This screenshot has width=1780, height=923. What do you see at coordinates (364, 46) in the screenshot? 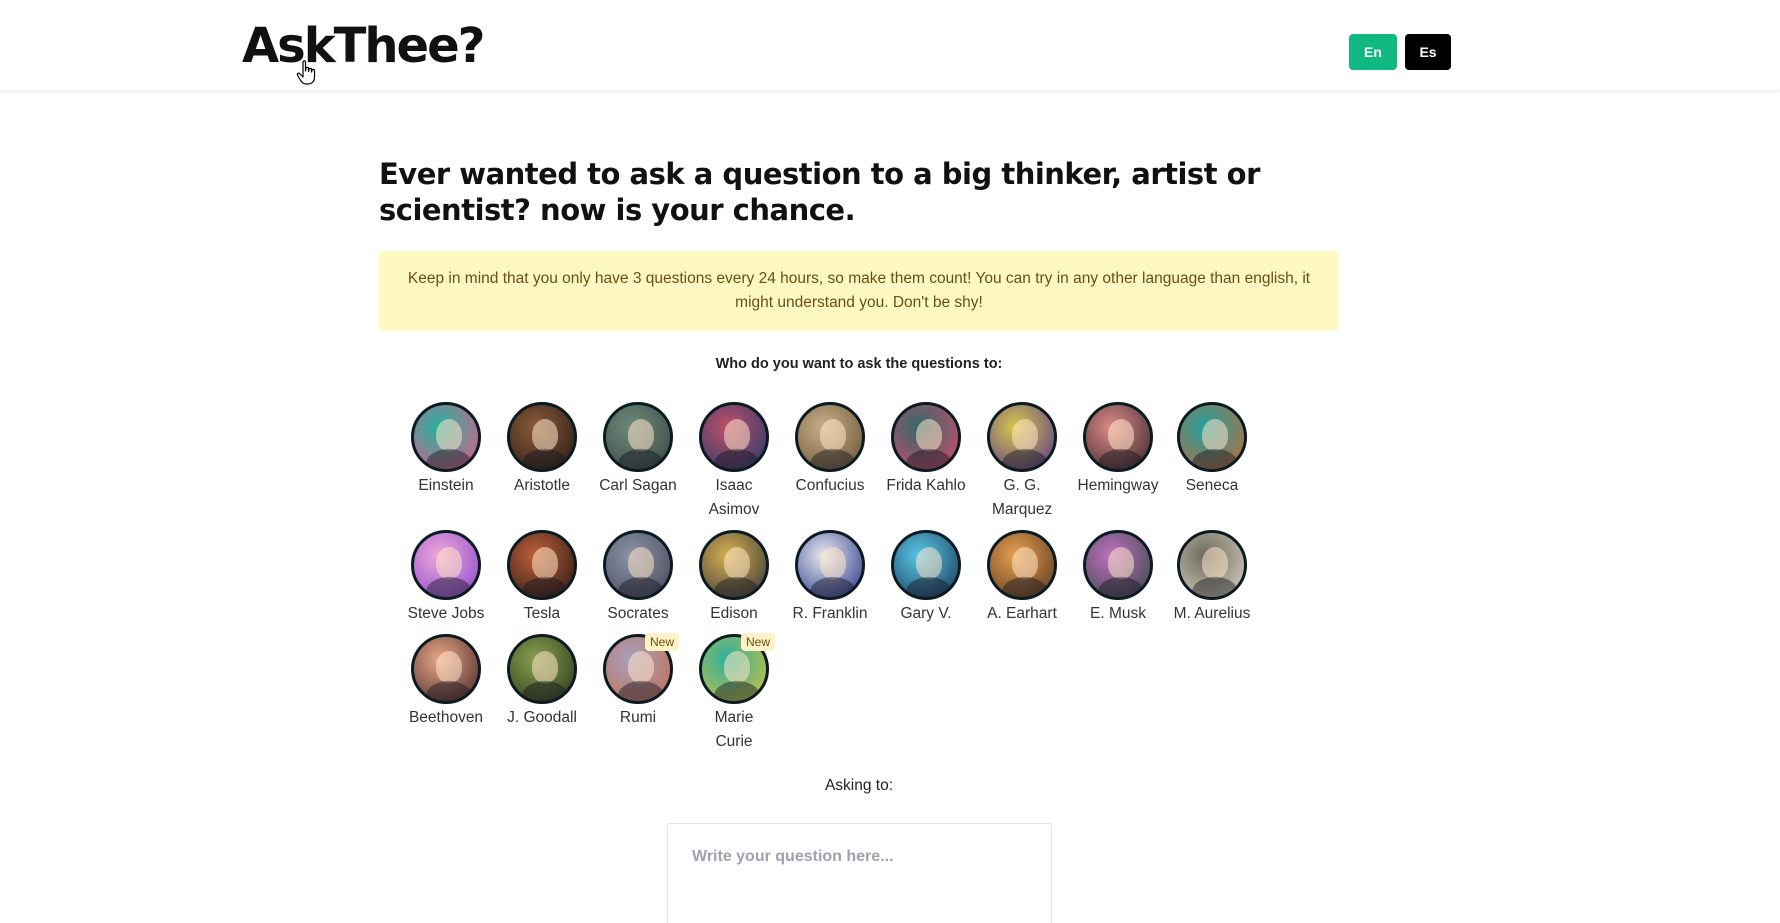
I see `app-logo: AskThee?` at bounding box center [364, 46].